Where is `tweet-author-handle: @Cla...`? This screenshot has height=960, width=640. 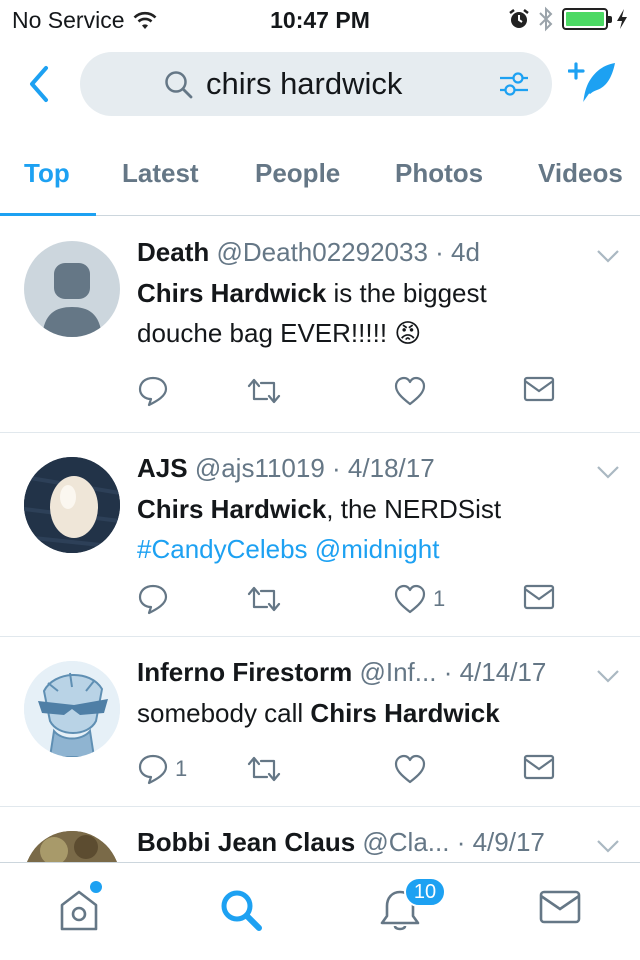
tweet-author-handle: @Cla... is located at coordinates (405, 842).